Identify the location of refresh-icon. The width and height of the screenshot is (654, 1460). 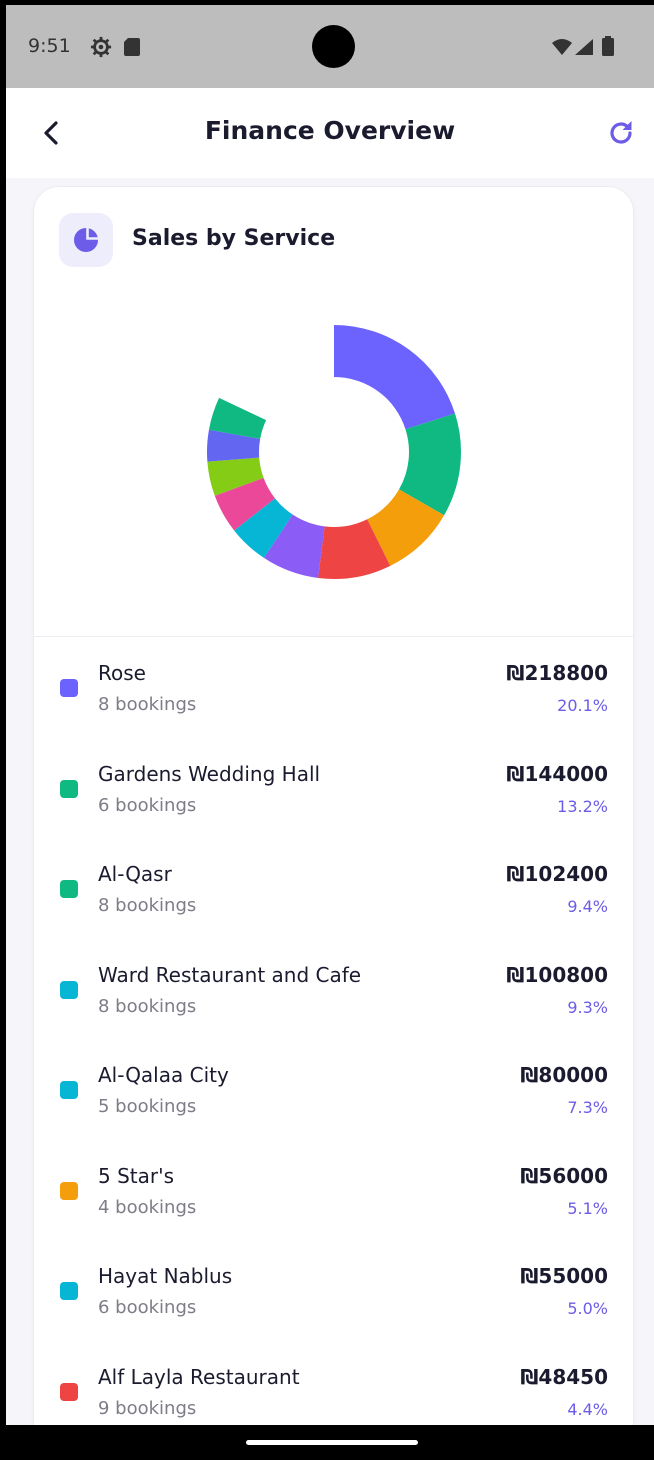
(621, 132).